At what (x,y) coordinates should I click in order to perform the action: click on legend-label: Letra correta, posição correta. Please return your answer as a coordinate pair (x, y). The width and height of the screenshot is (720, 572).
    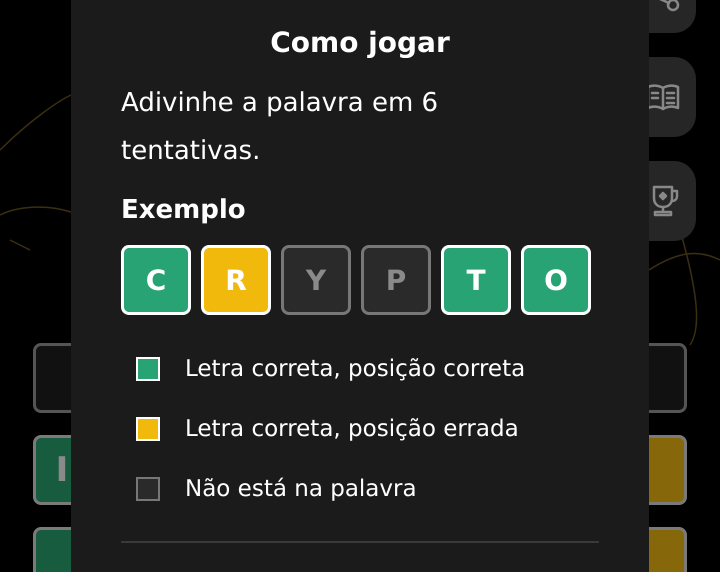
    Looking at the image, I should click on (355, 369).